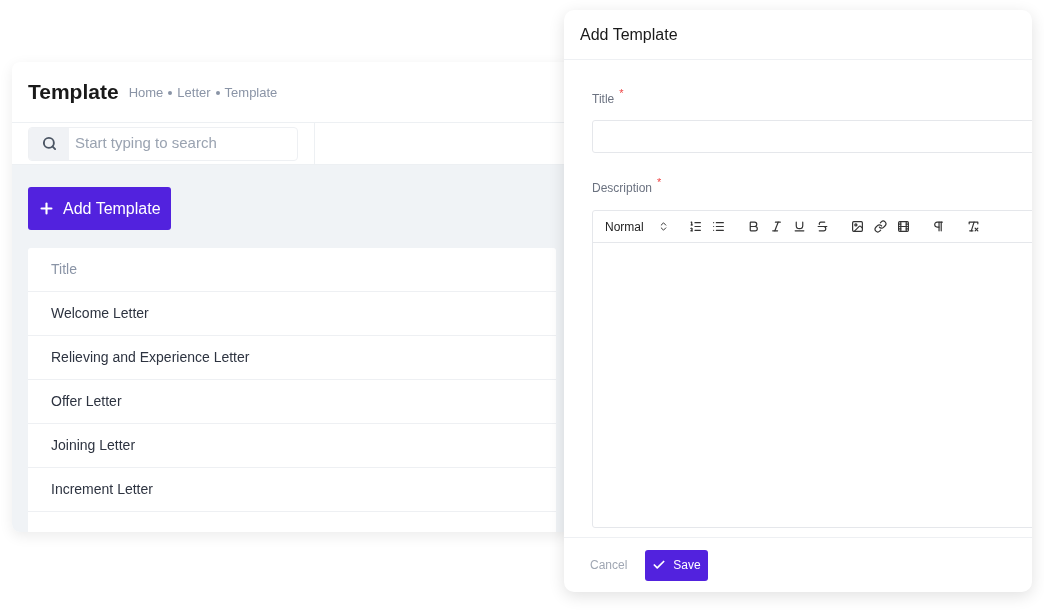  What do you see at coordinates (880, 226) in the screenshot?
I see `link-icon` at bounding box center [880, 226].